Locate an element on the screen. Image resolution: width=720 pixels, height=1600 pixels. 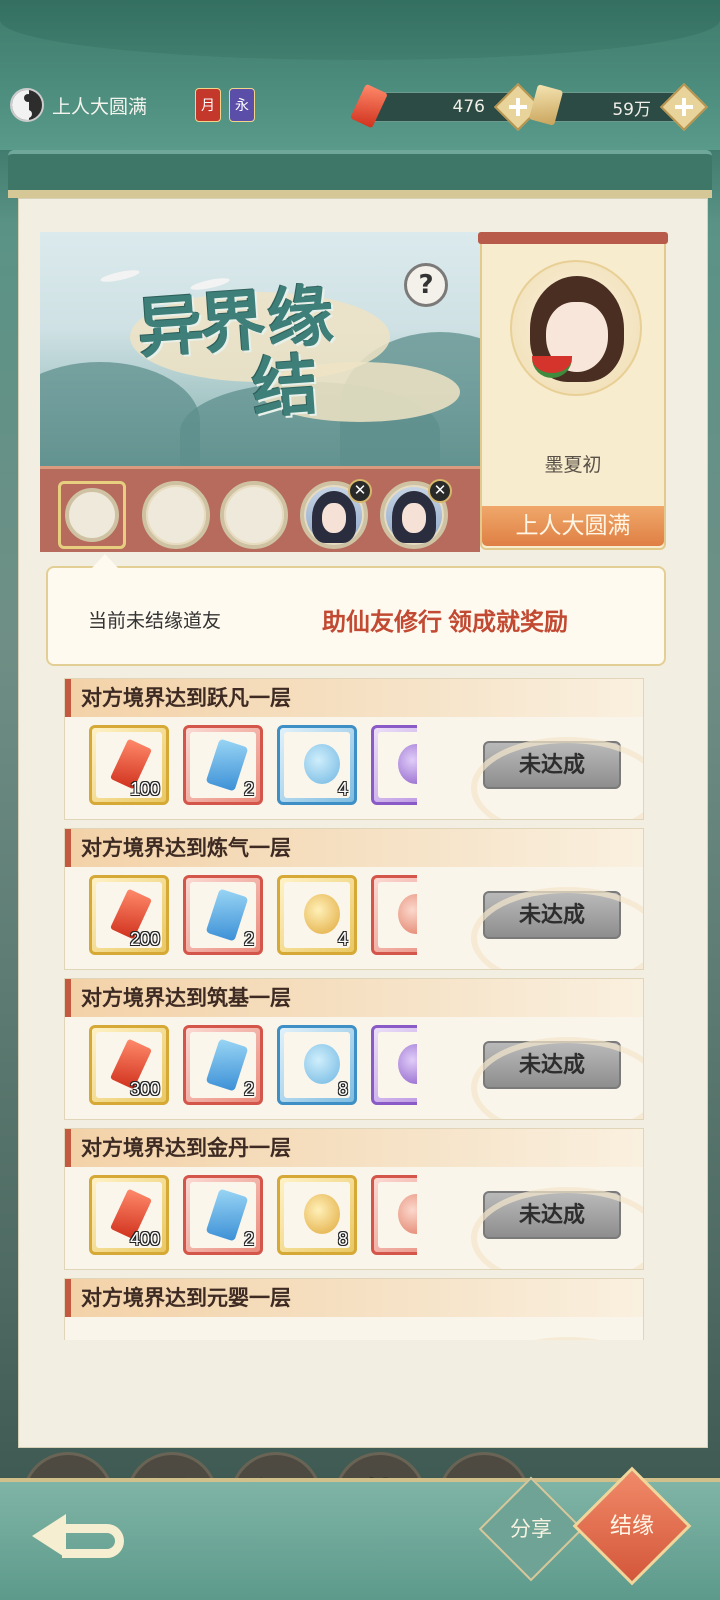
reward-quantity: 400 is located at coordinates (144, 1239).